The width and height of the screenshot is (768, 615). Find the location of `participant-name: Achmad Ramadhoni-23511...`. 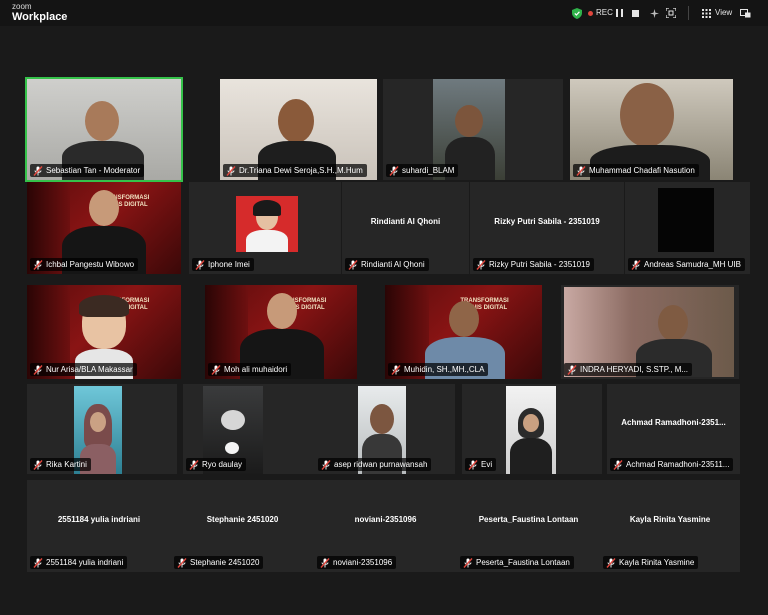

participant-name: Achmad Ramadhoni-23511... is located at coordinates (678, 464).